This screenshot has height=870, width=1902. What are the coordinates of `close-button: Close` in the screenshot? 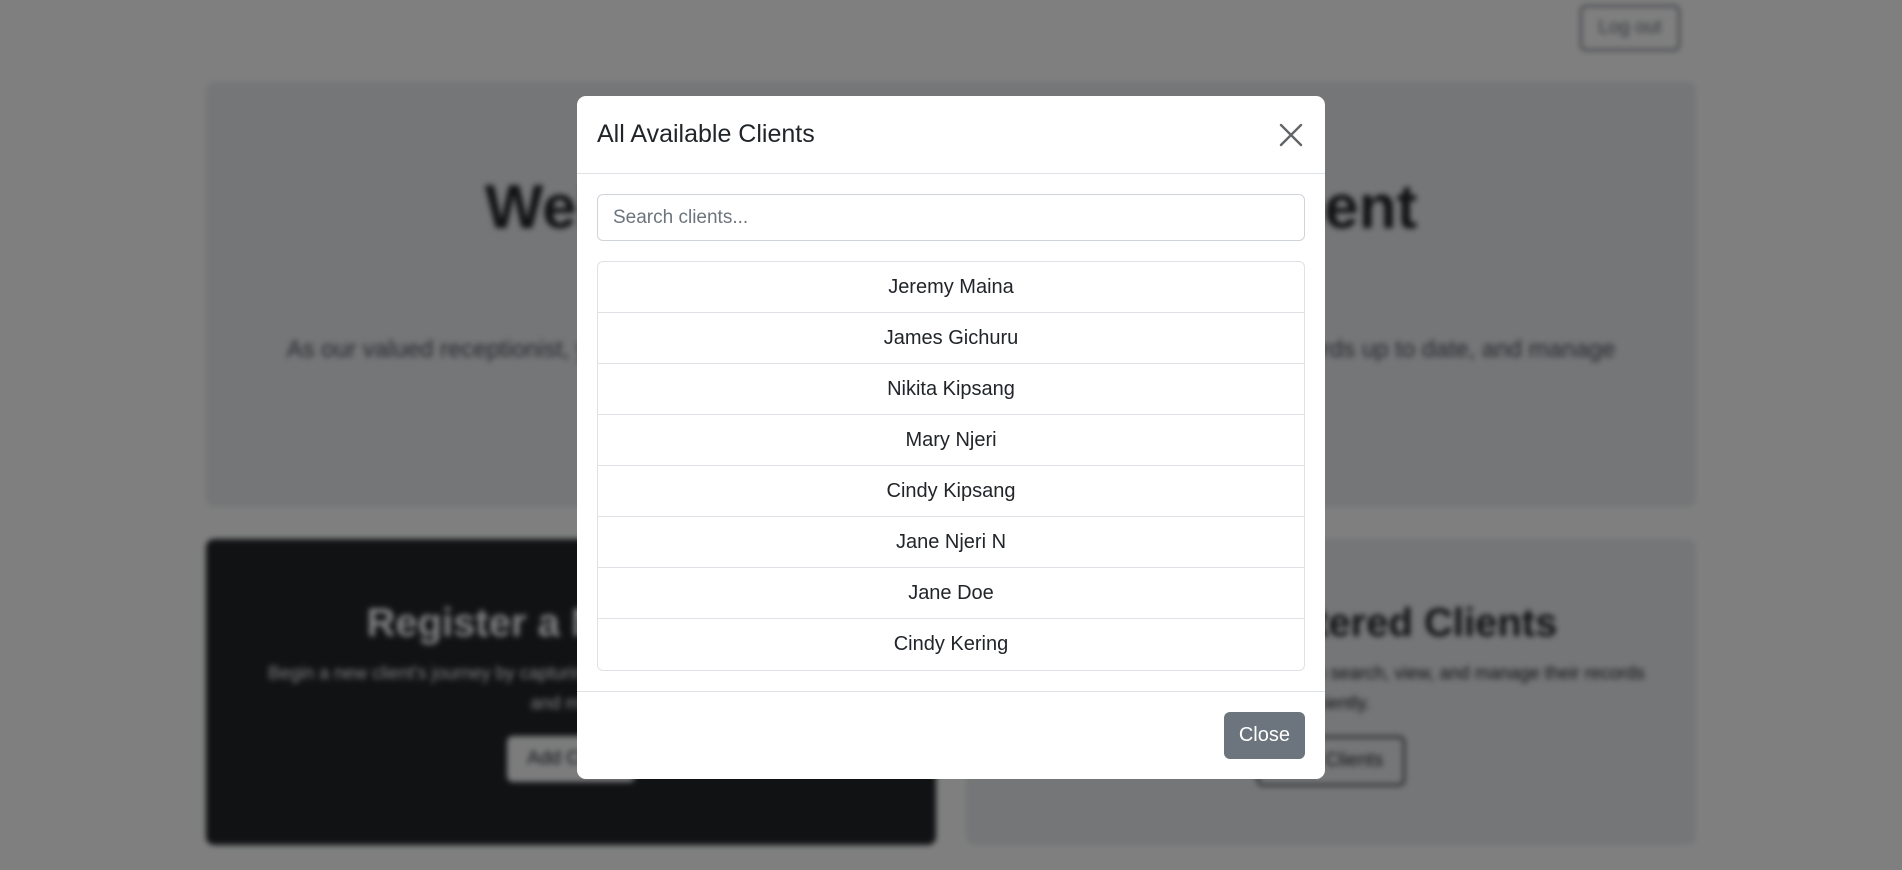 It's located at (1264, 735).